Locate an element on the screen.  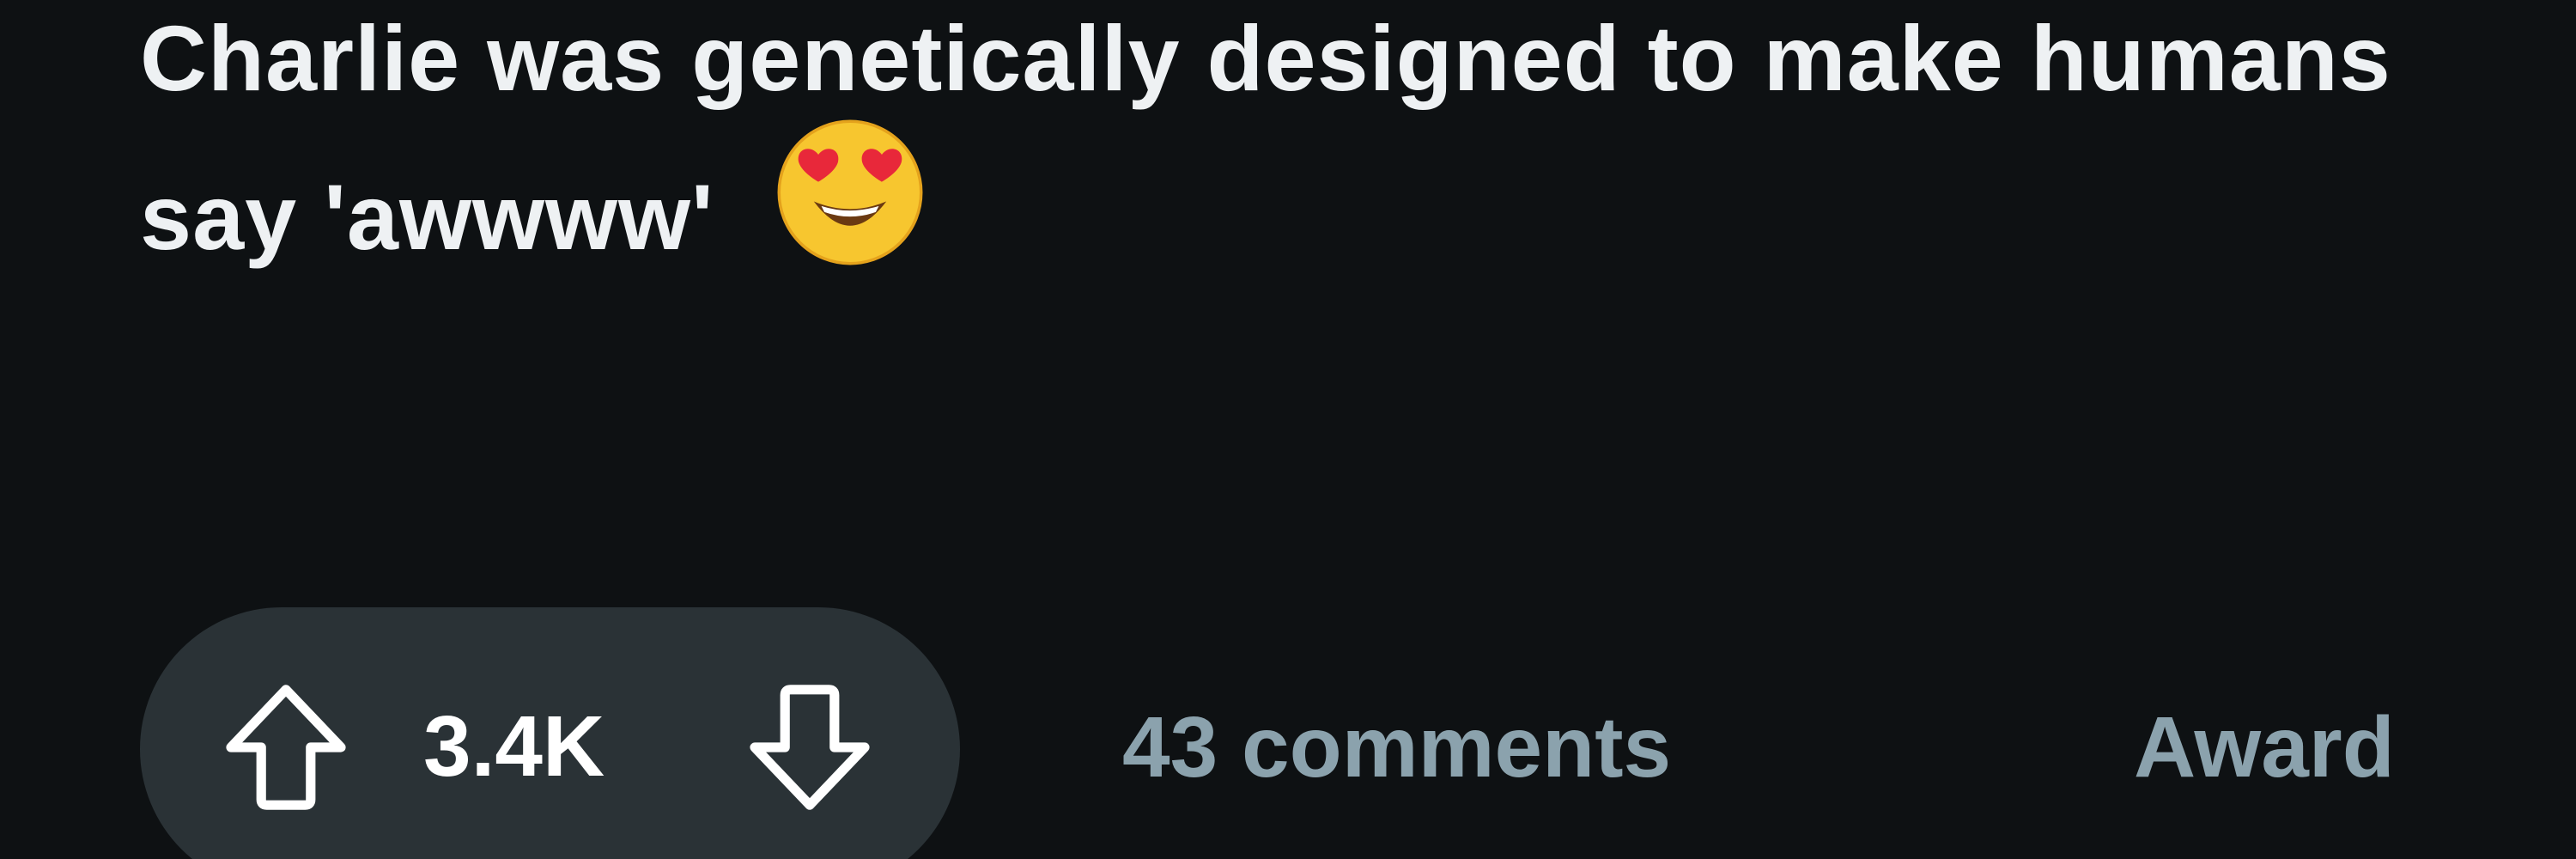
vote-bar: 3.4K is located at coordinates (550, 733).